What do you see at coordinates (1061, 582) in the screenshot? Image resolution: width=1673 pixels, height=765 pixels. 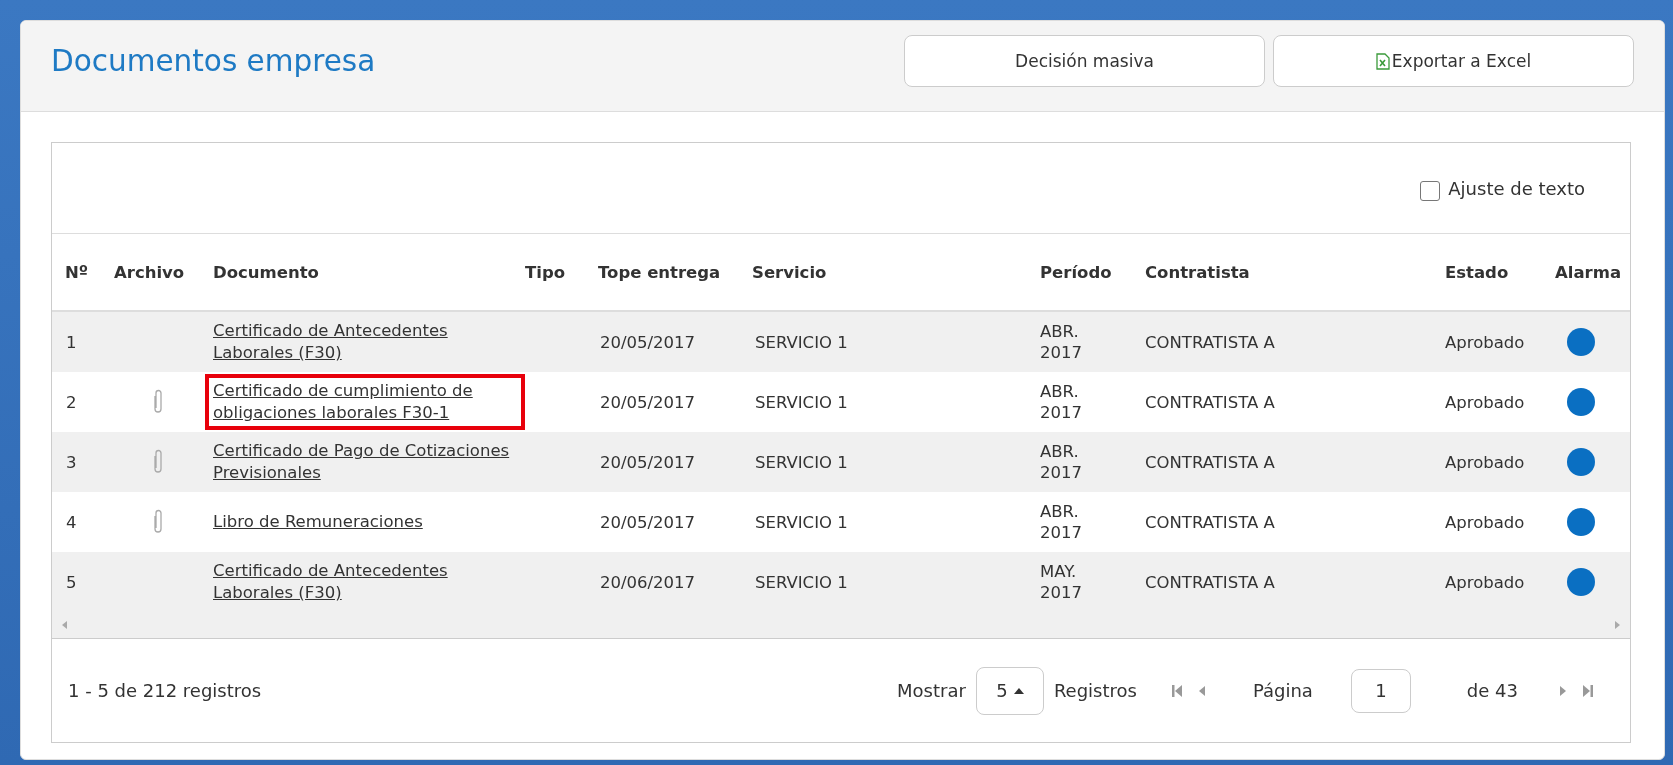 I see `table-cell-text: MAY. 2017` at bounding box center [1061, 582].